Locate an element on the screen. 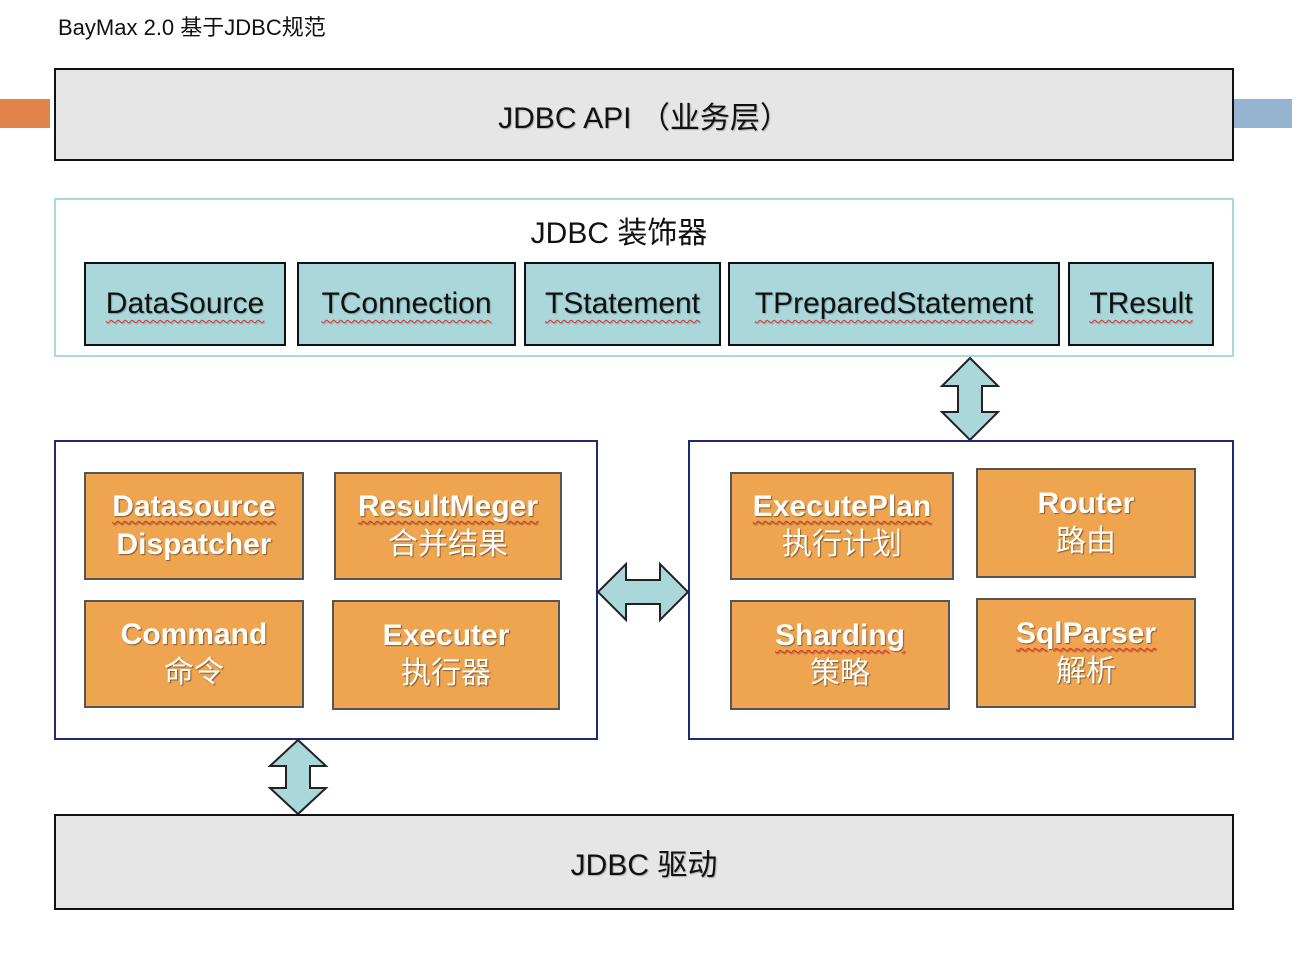 The image size is (1302, 976). jdbc-api-layer: JDBC API （业务层） is located at coordinates (644, 114).